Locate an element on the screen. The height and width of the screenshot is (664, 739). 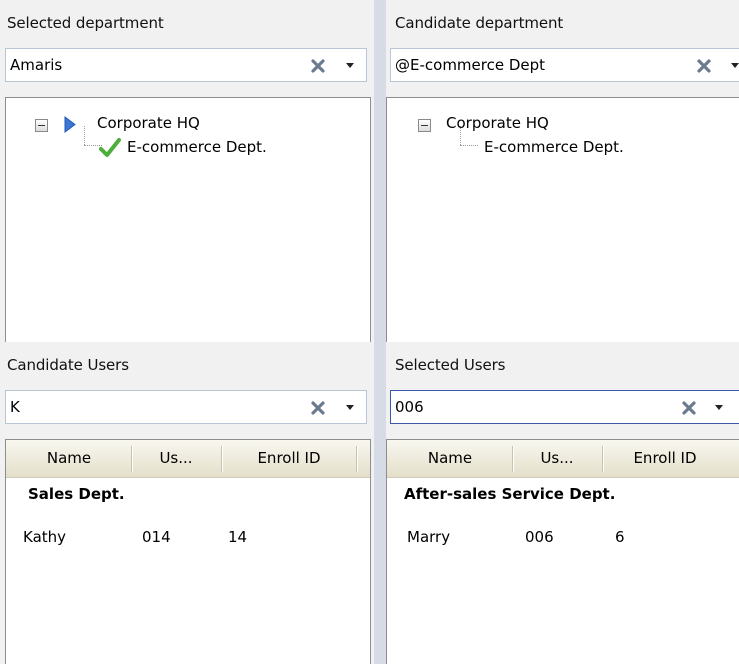
candidate-users-search: K is located at coordinates (186, 407).